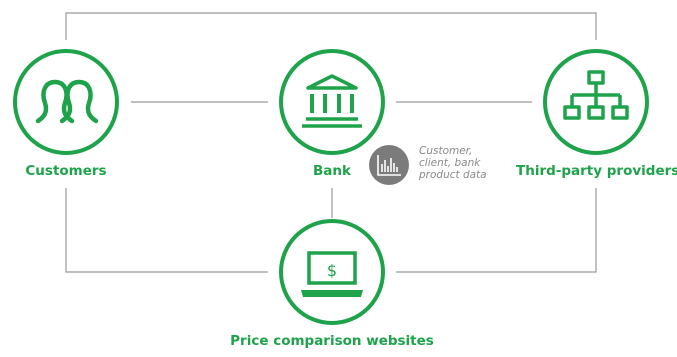  I want to click on bank-label: Bank, so click(332, 171).